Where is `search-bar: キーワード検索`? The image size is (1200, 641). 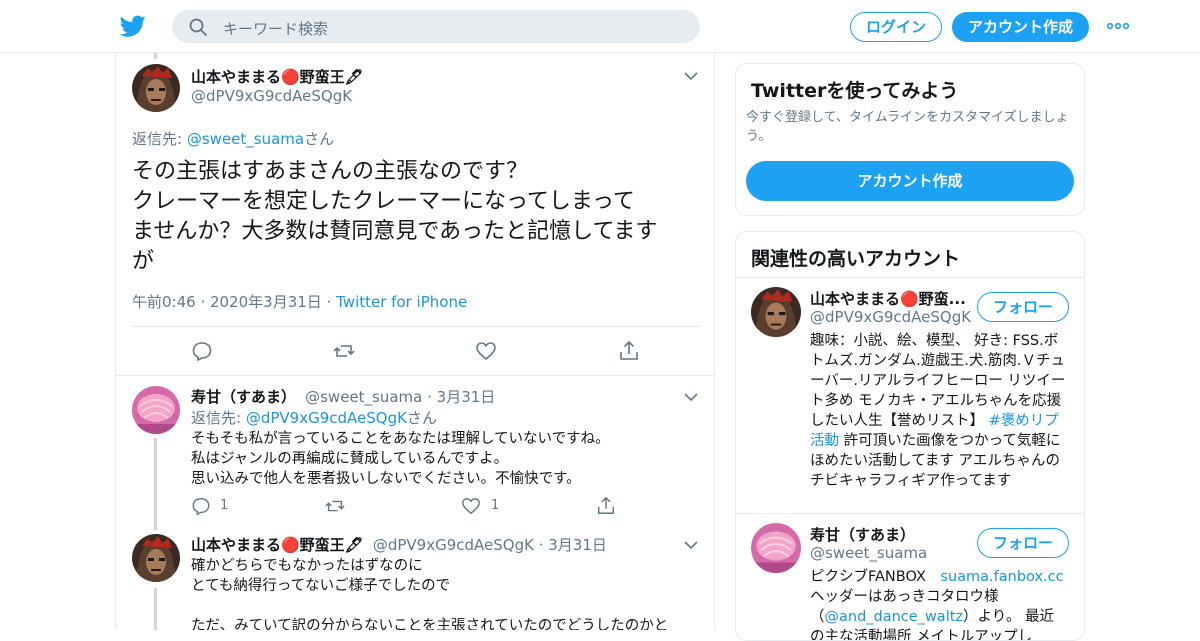
search-bar: キーワード検索 is located at coordinates (436, 26).